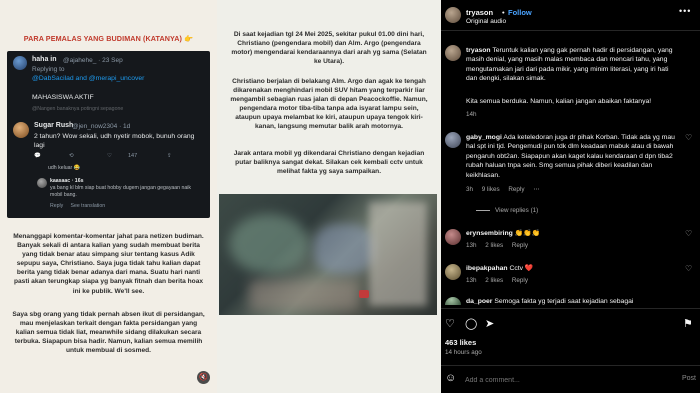  Describe the element at coordinates (63, 97) in the screenshot. I see `tweet-body: MAHASISWA AKTIF` at that location.